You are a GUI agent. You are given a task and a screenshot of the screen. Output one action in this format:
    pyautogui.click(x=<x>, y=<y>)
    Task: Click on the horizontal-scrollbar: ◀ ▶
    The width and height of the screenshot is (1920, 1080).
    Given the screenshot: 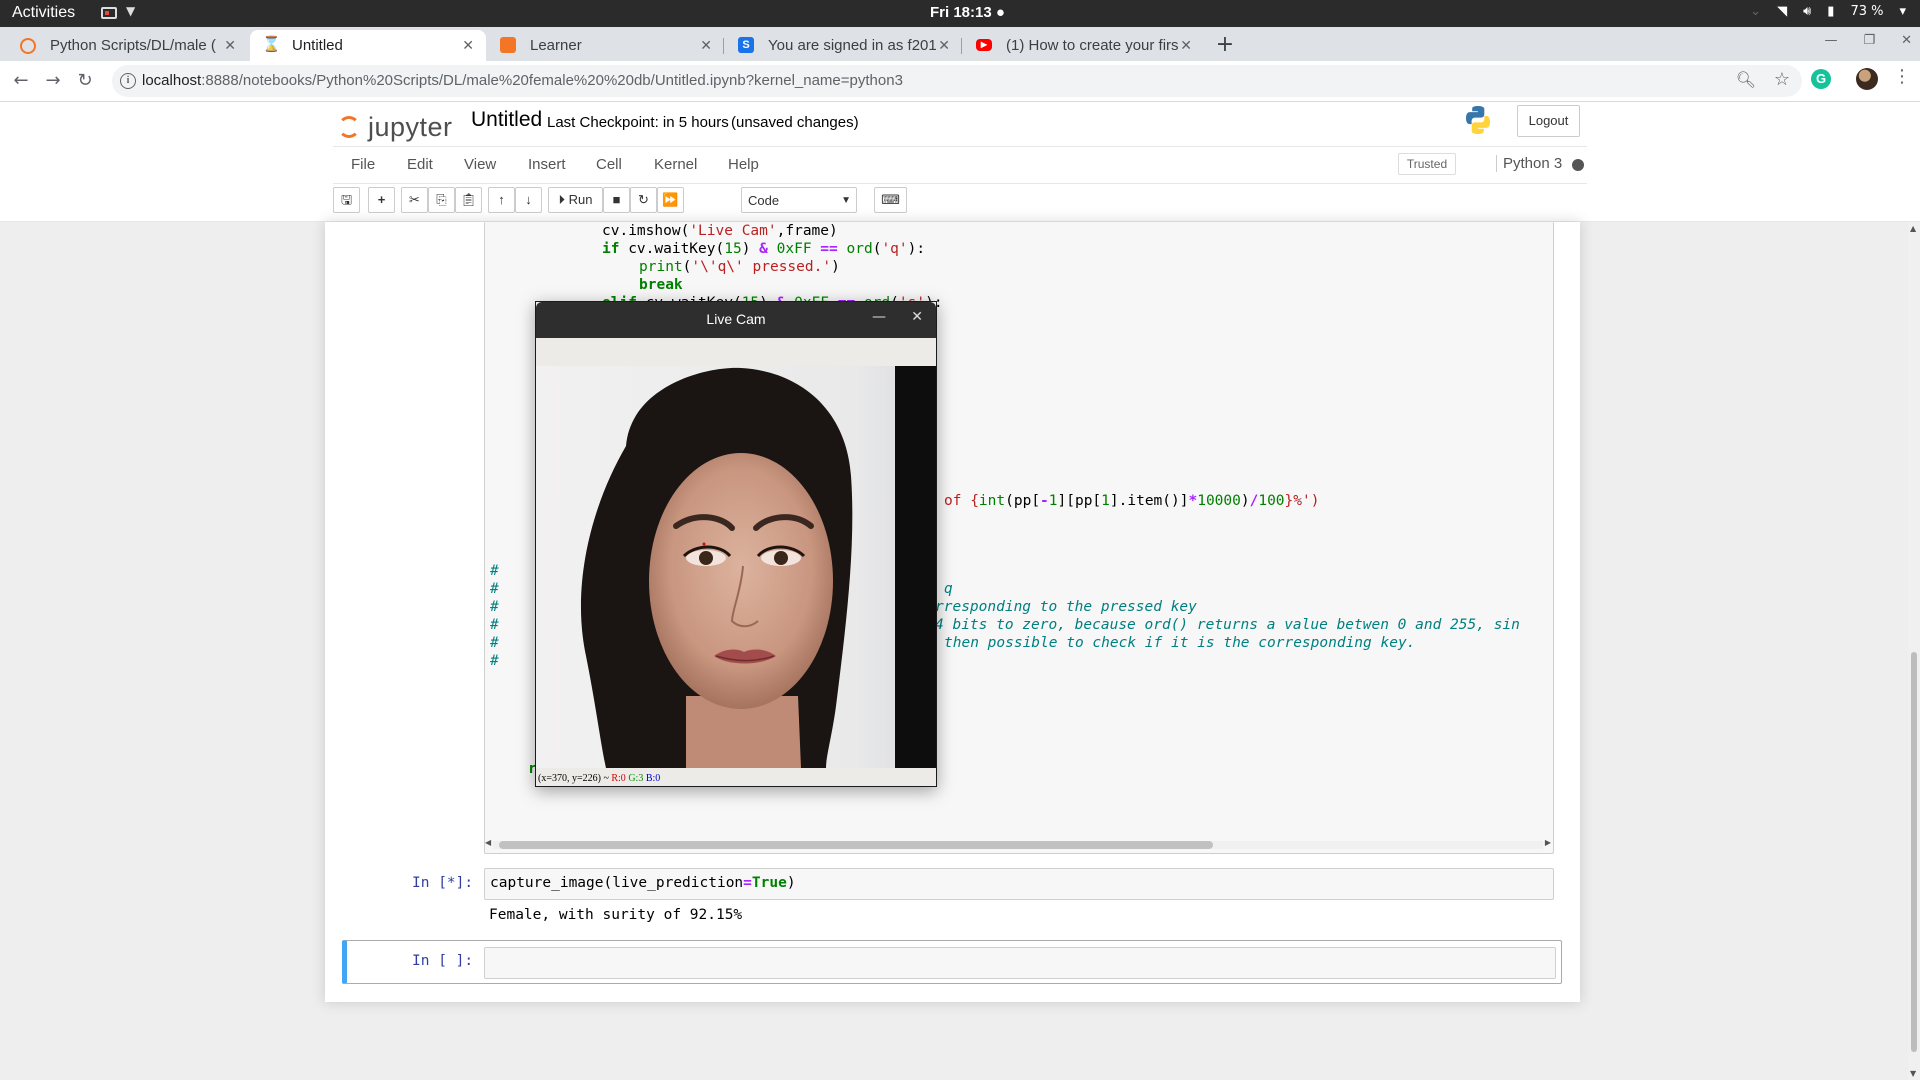 What is the action you would take?
    pyautogui.click(x=1018, y=844)
    